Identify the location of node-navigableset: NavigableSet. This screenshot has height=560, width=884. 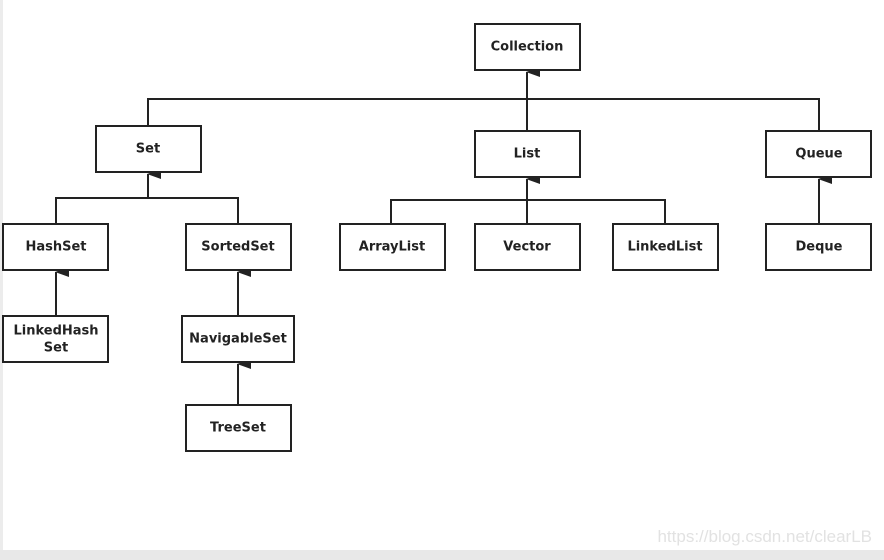
(238, 339).